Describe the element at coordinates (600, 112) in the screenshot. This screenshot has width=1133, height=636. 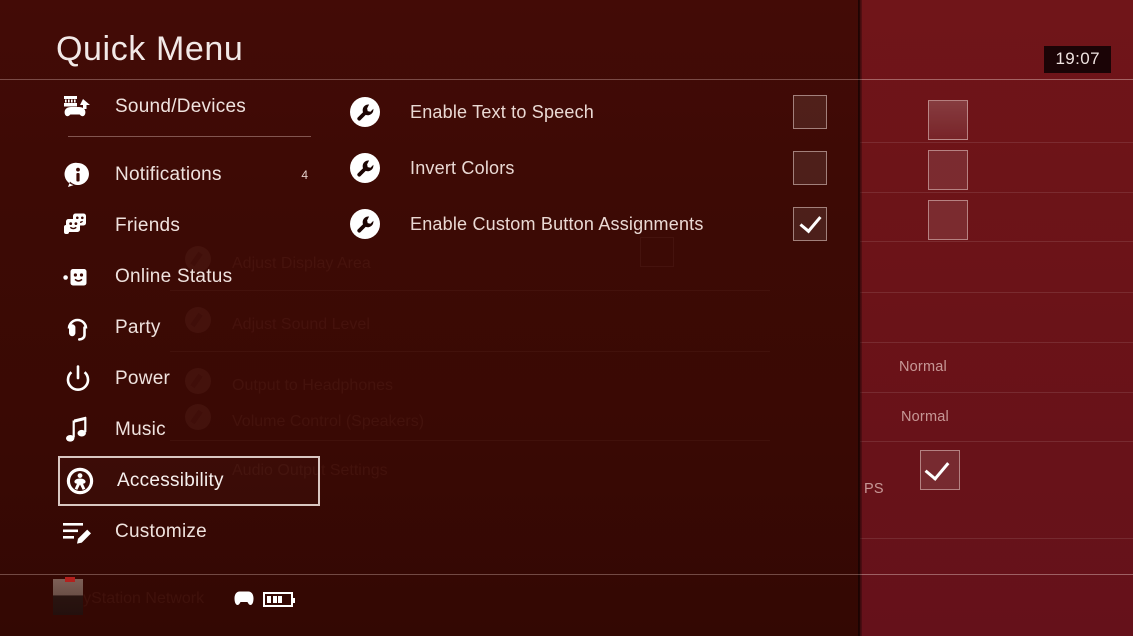
I see `option-row-enable-text-to-speech: Enable Text to Speech` at that location.